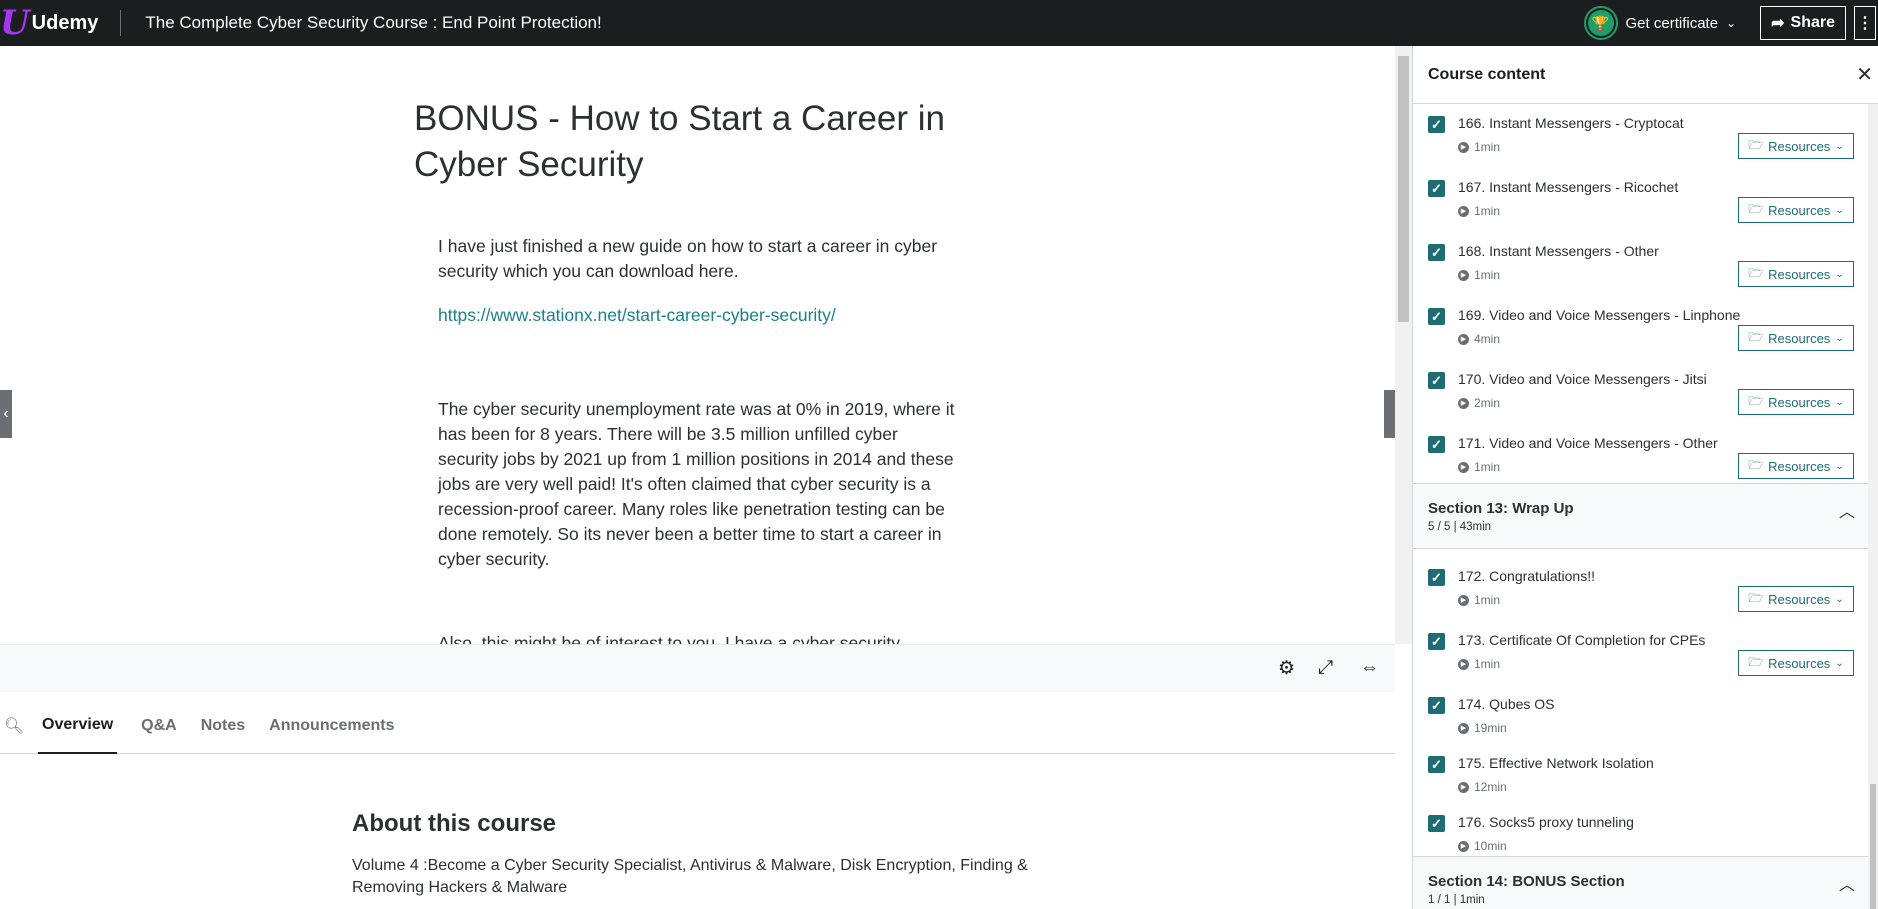 Image resolution: width=1878 pixels, height=909 pixels. Describe the element at coordinates (1456, 900) in the screenshot. I see `section-meta: 1 / 1 | 1min` at that location.